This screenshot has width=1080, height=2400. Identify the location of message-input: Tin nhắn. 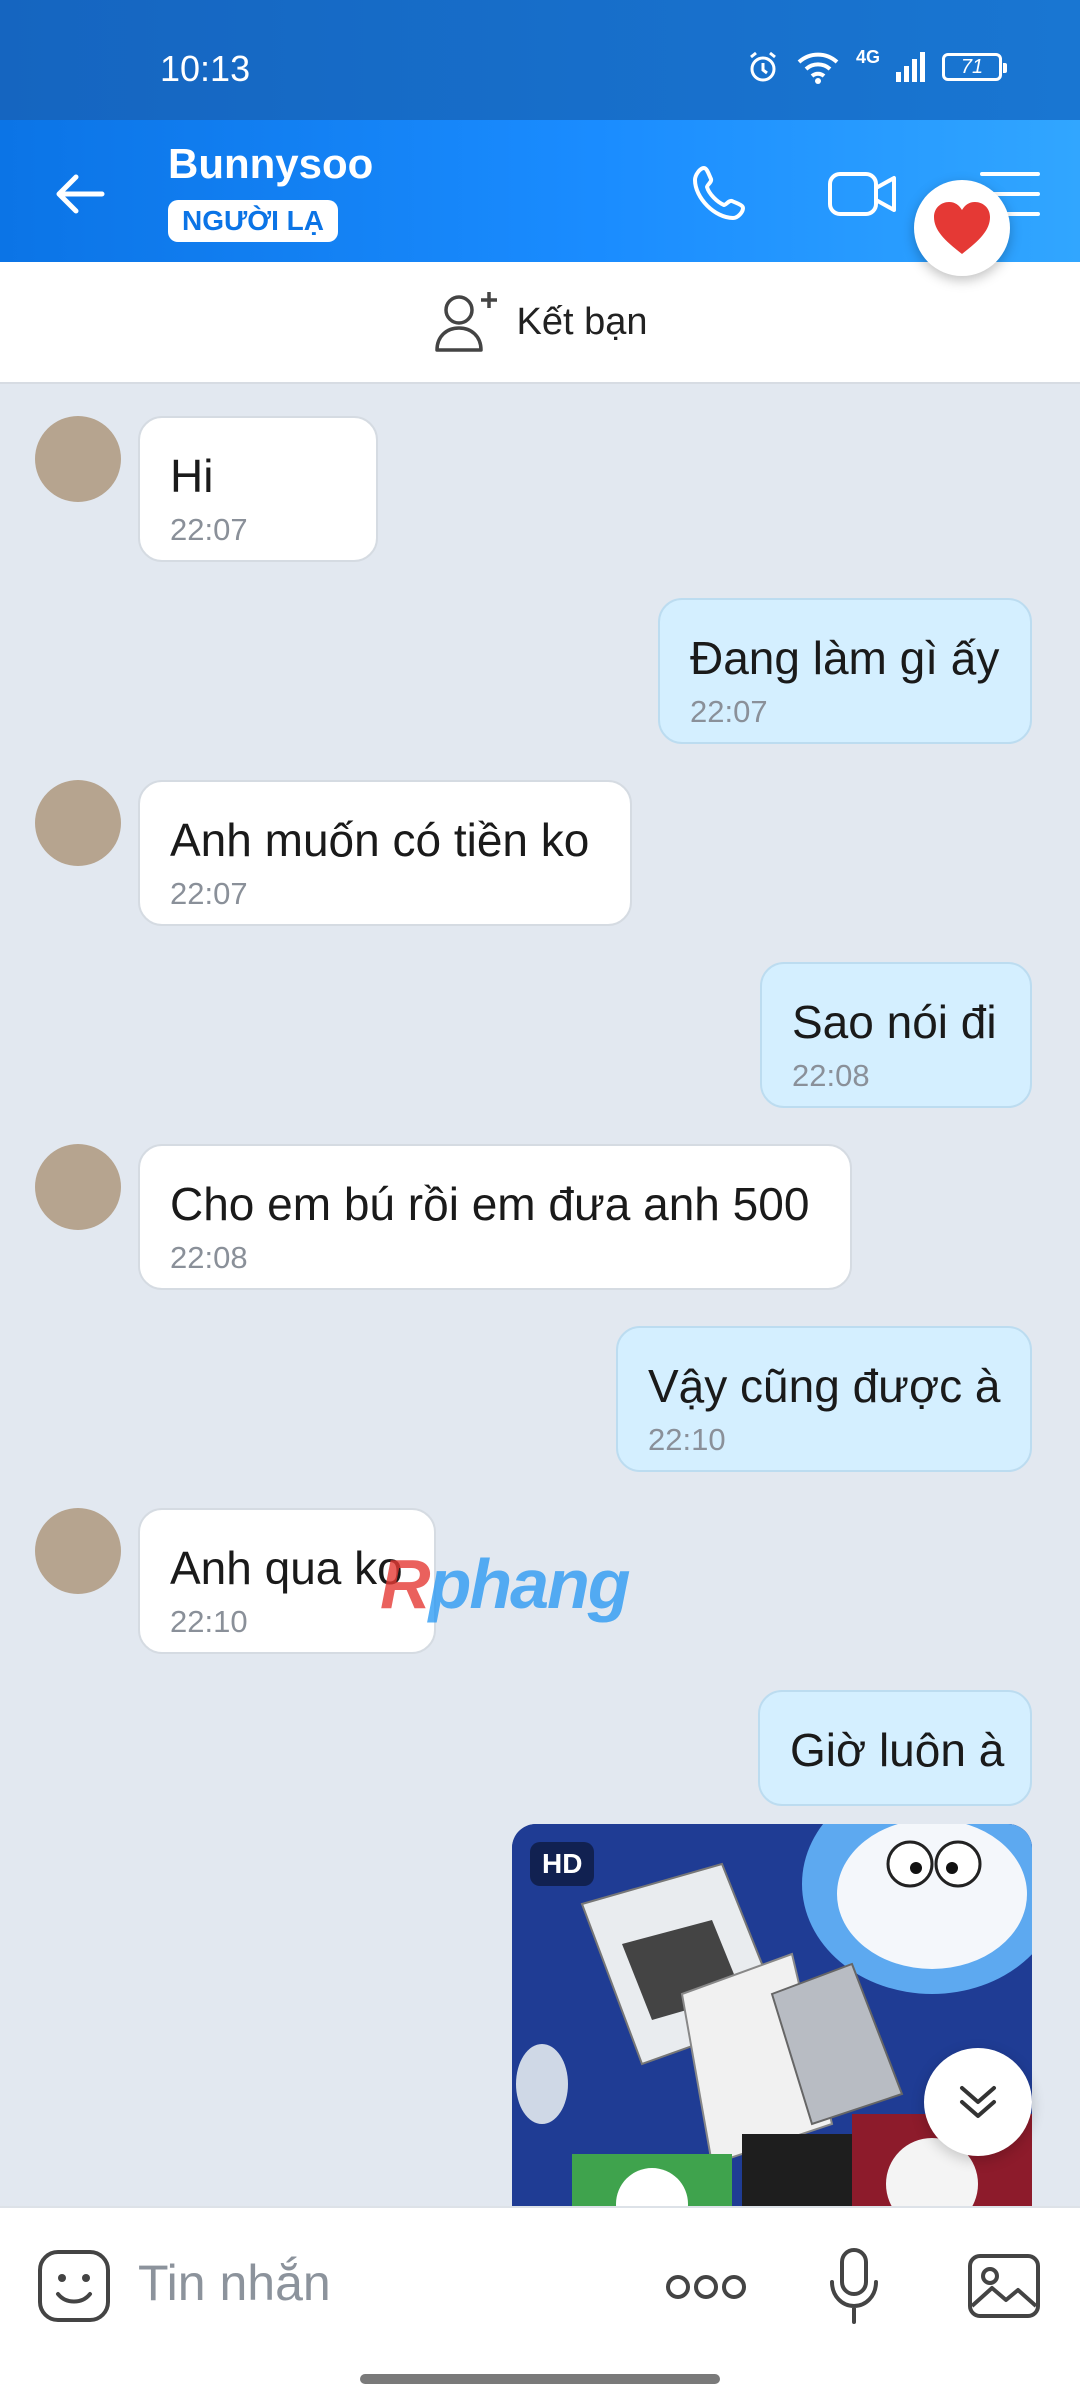
(234, 2283).